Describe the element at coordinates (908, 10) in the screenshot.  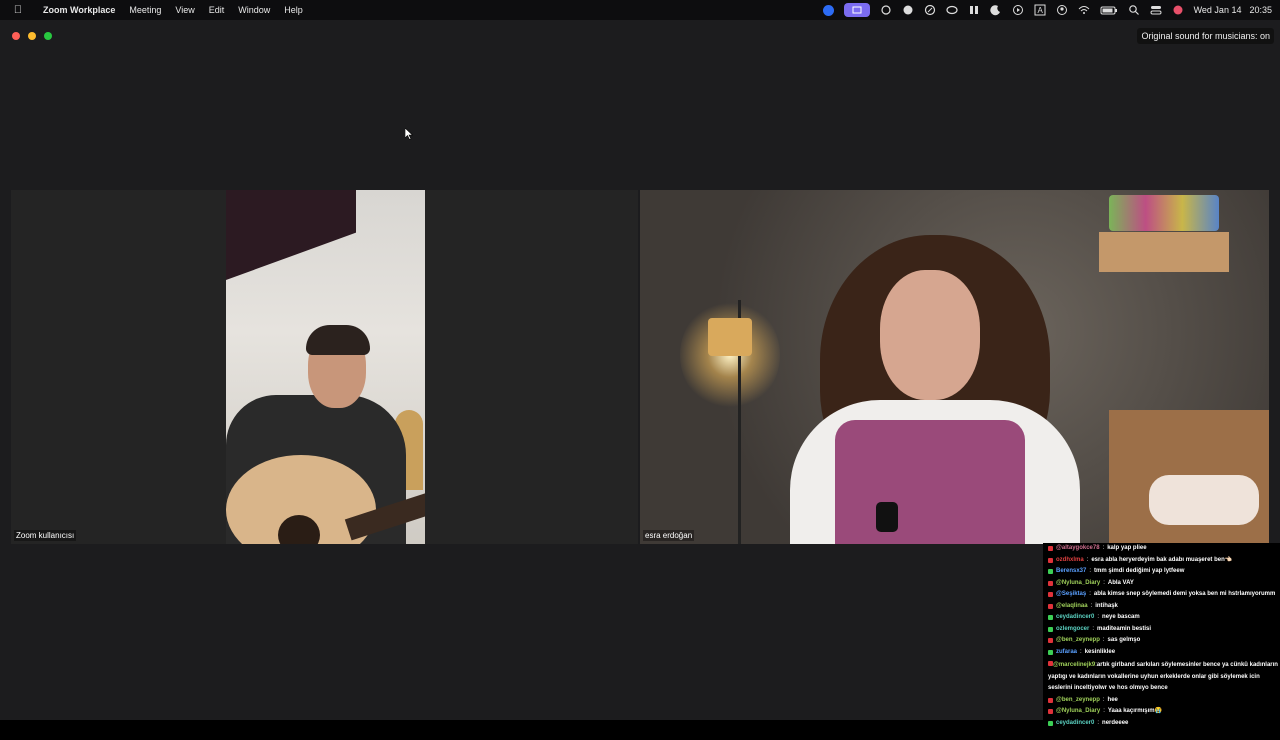
I see `chatgpt-icon` at that location.